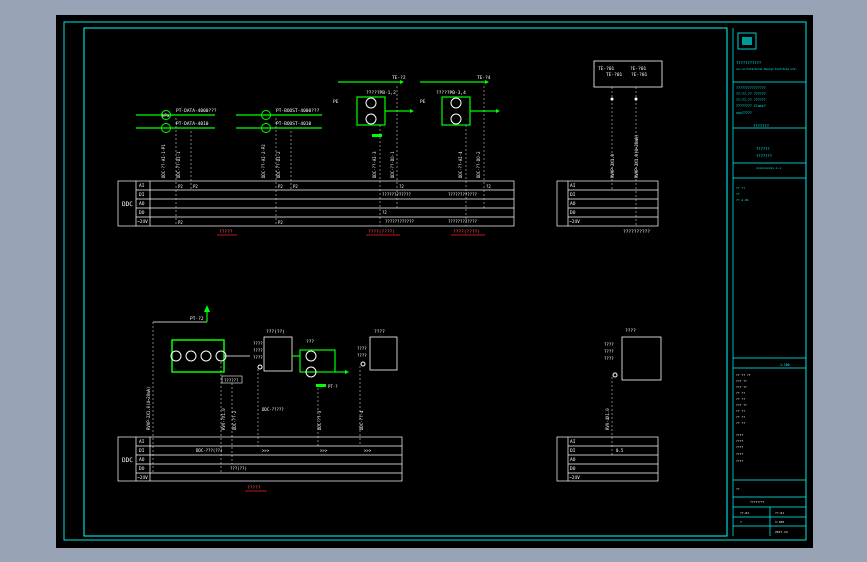 The height and width of the screenshot is (562, 867). I want to click on ddc-label-bottom: DDC, so click(127, 460).